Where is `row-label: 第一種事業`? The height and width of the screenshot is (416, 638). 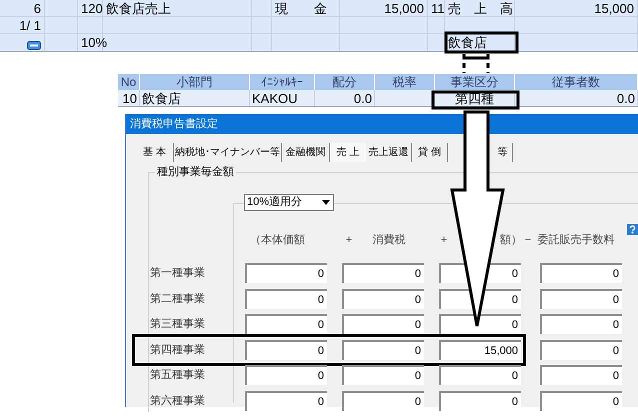
row-label: 第一種事業 is located at coordinates (178, 273).